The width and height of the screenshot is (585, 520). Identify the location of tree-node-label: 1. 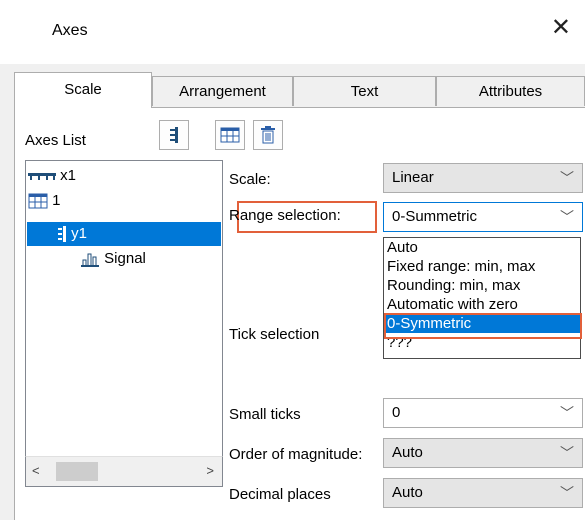
(56, 200).